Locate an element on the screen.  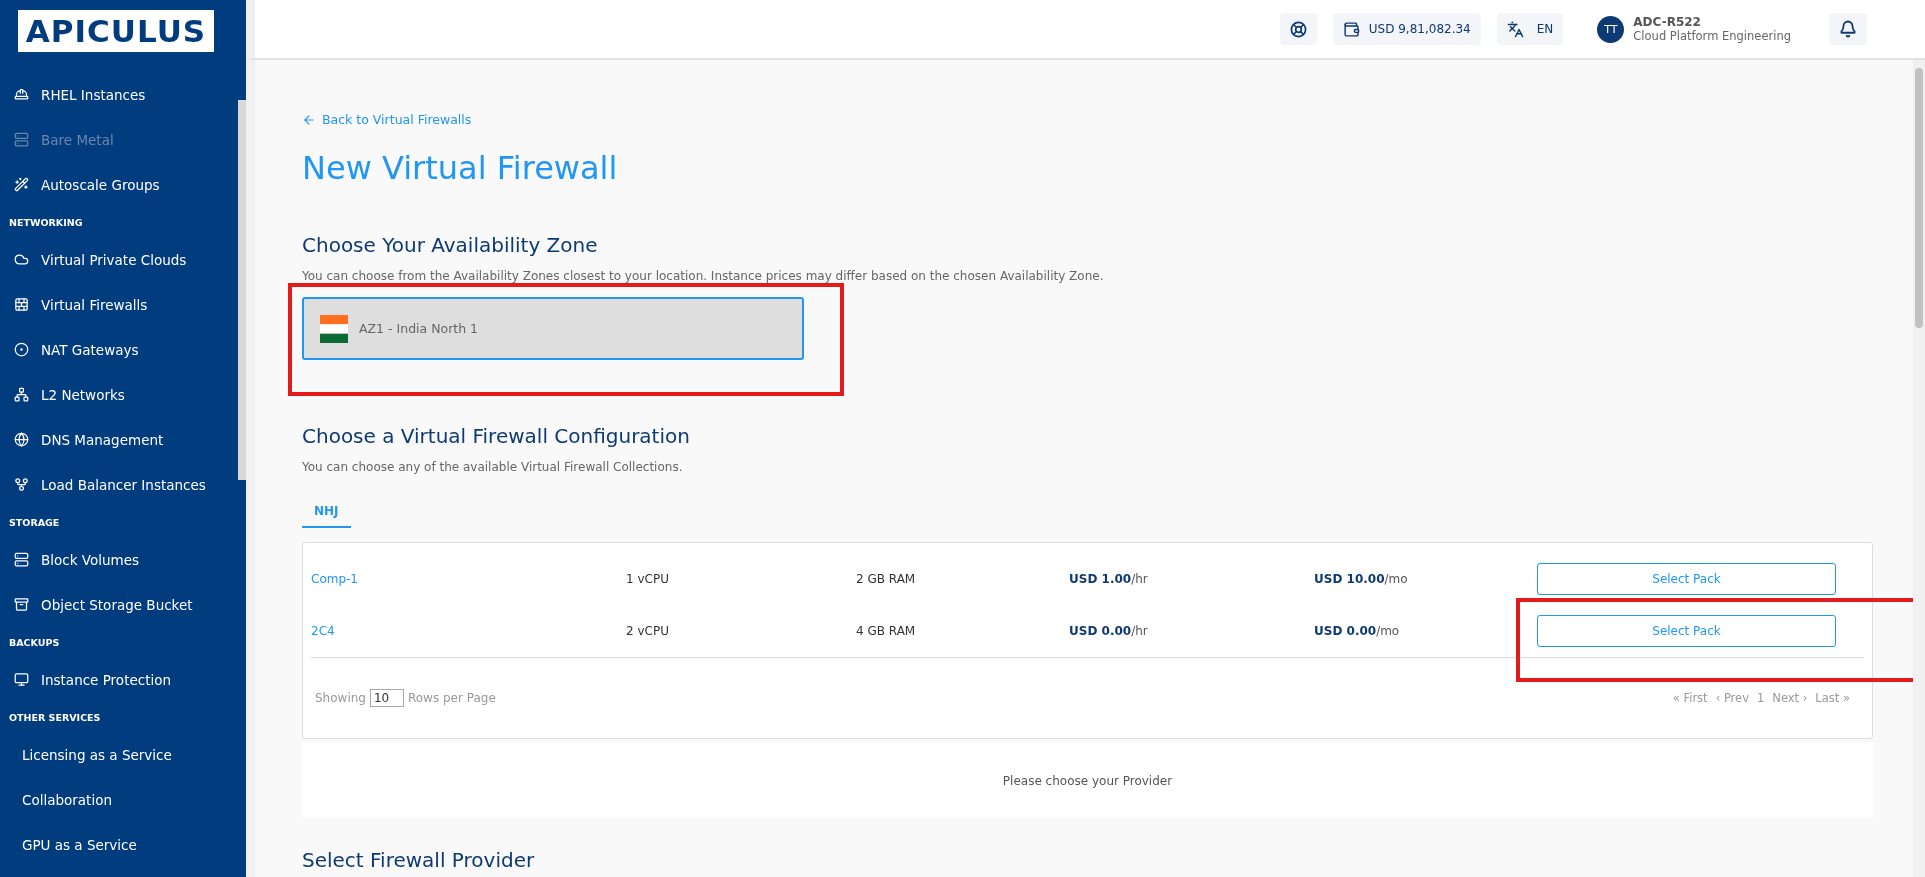
hierarchy-icon is located at coordinates (21, 484).